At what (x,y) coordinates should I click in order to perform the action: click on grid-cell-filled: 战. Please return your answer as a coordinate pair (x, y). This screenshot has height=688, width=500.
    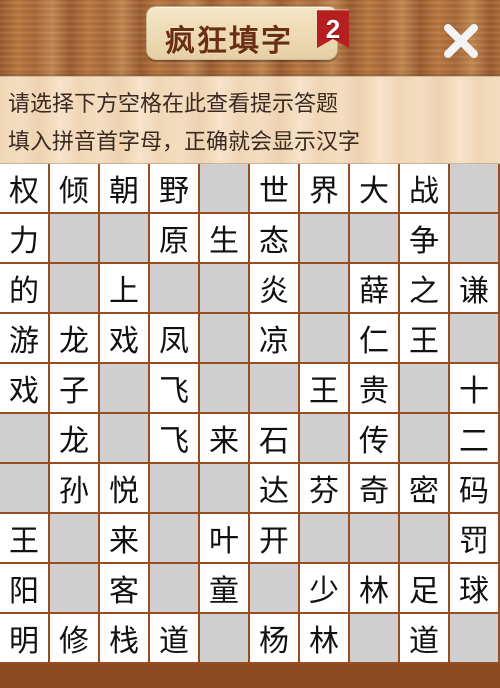
    Looking at the image, I should click on (425, 189).